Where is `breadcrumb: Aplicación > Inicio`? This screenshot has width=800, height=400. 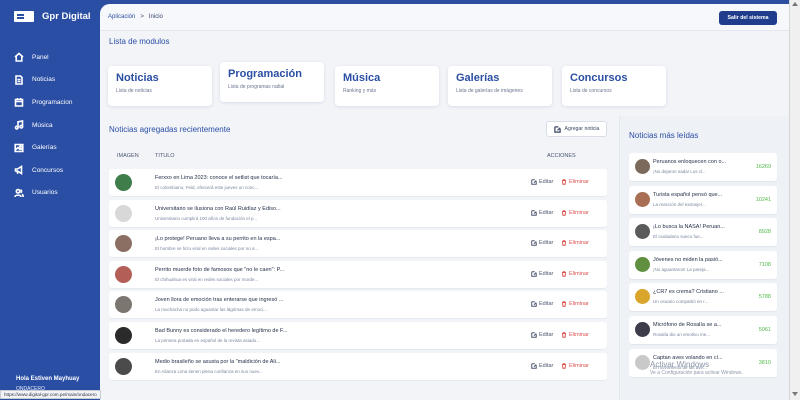 breadcrumb: Aplicación > Inicio is located at coordinates (135, 17).